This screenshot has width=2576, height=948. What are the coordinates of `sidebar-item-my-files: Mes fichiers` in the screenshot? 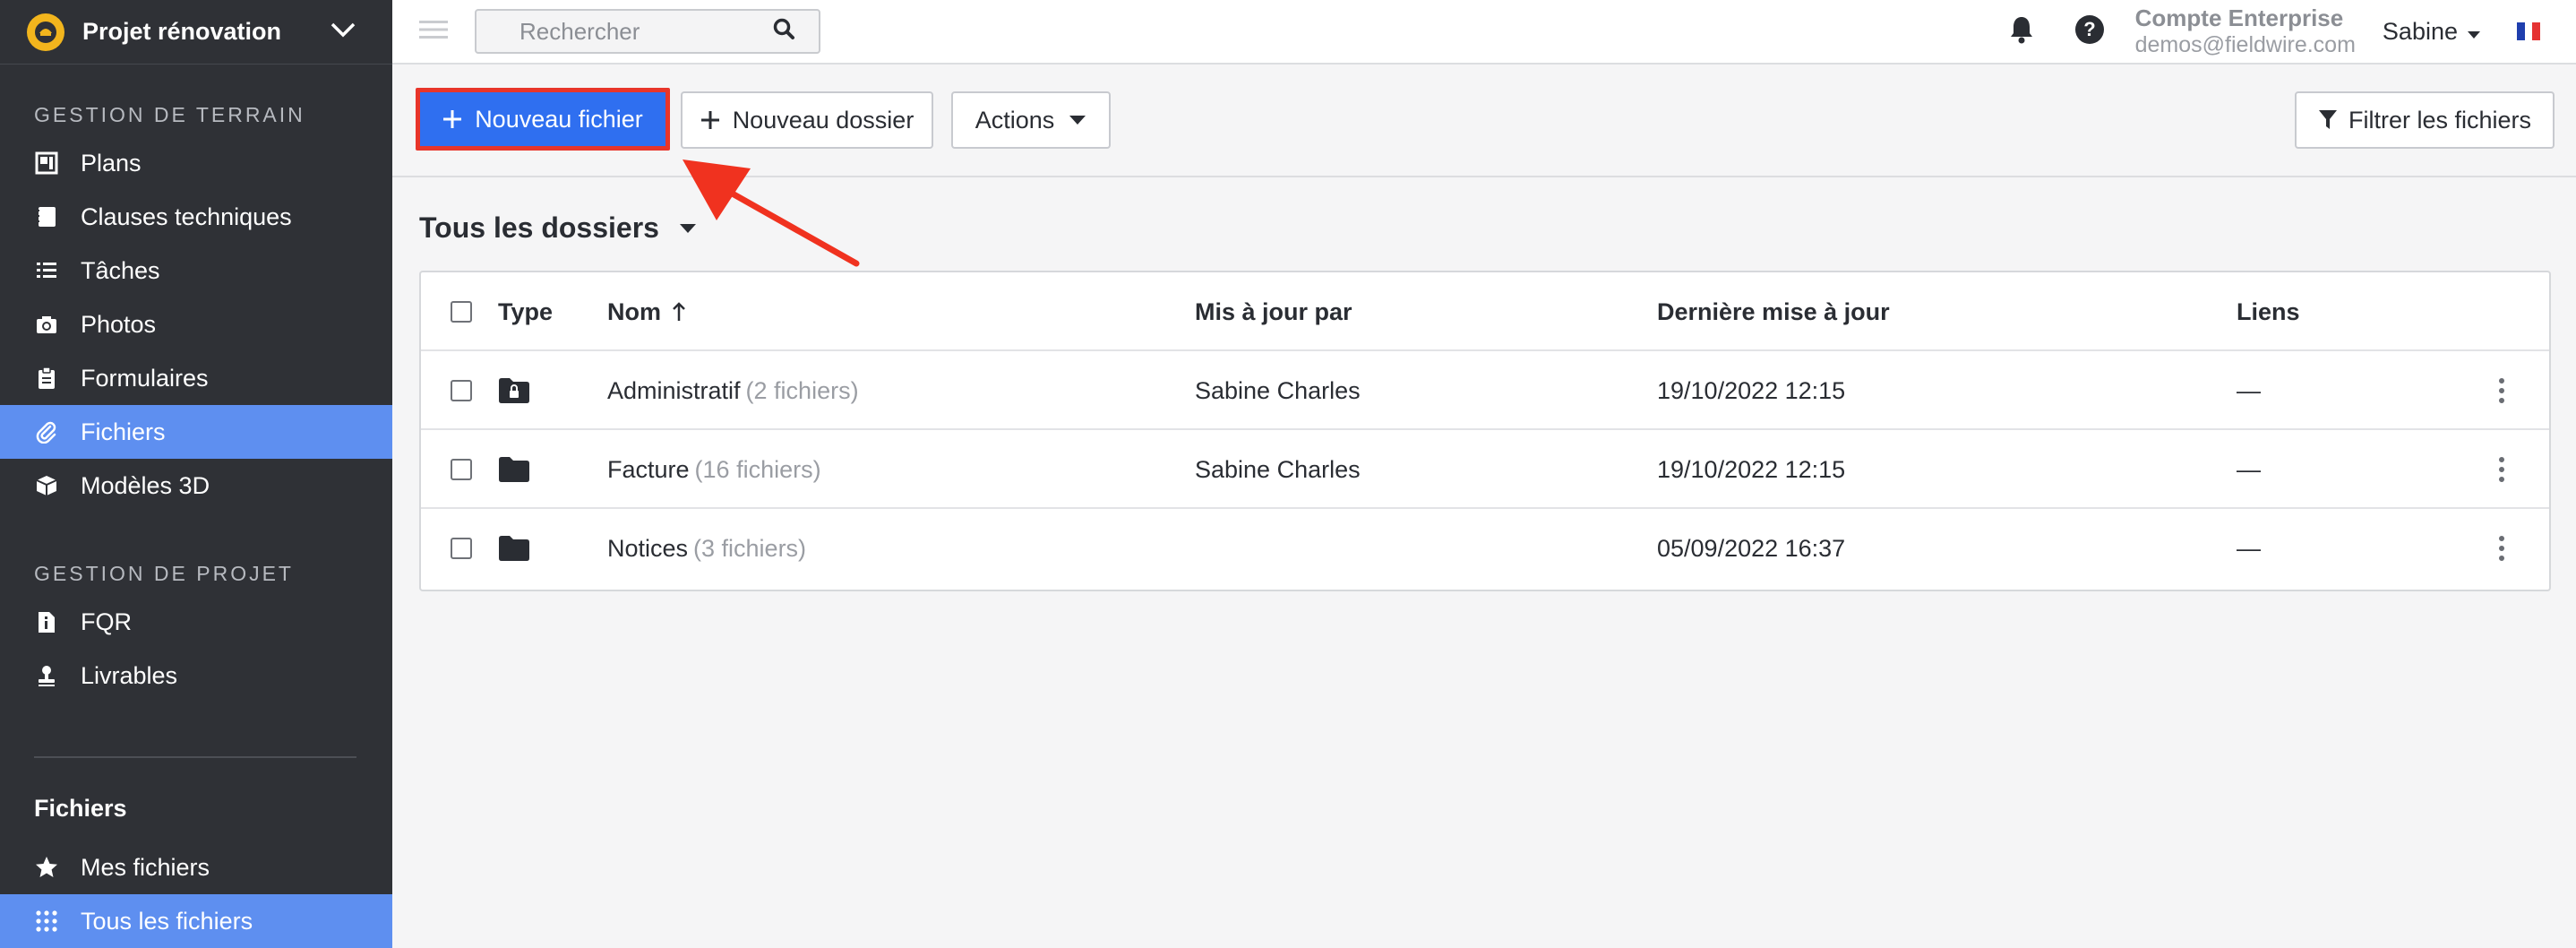 It's located at (196, 867).